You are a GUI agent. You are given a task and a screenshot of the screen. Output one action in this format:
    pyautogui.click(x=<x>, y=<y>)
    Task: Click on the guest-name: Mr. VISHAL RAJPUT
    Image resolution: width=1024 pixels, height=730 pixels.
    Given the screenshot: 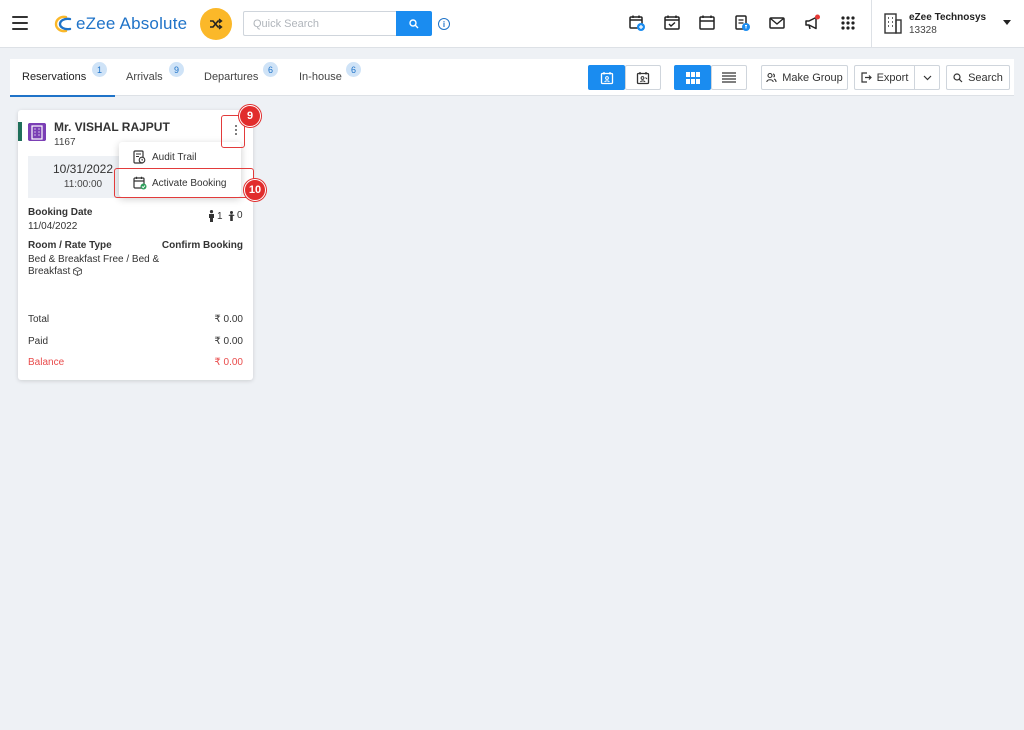 What is the action you would take?
    pyautogui.click(x=112, y=127)
    